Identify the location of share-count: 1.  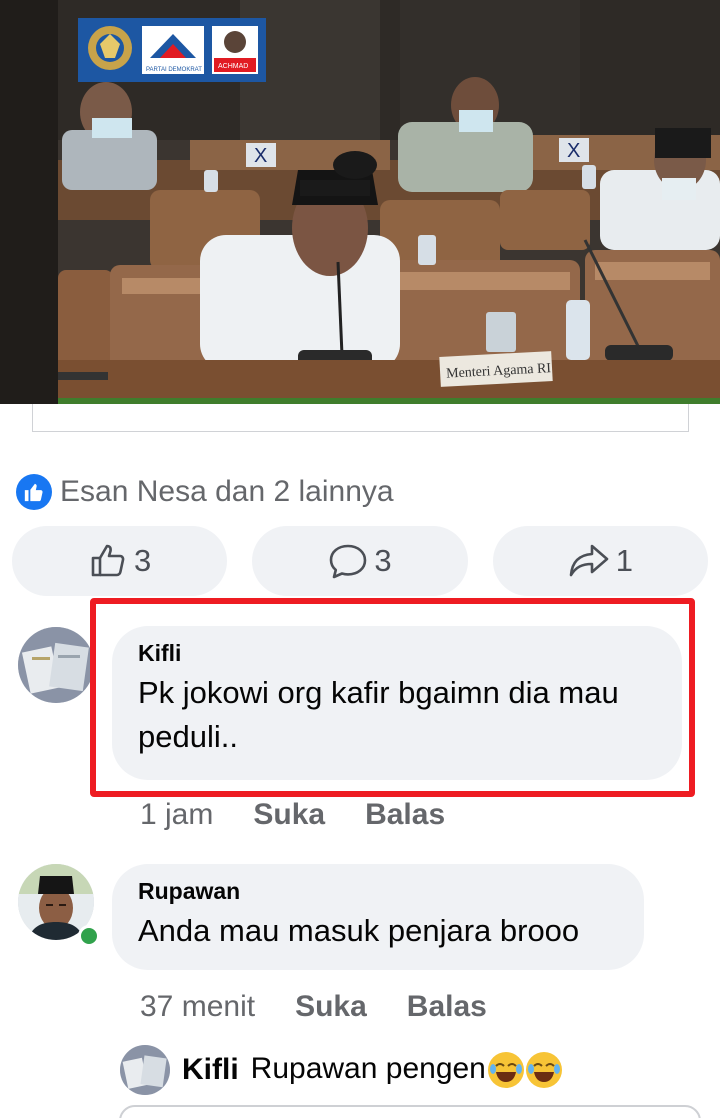
(624, 560).